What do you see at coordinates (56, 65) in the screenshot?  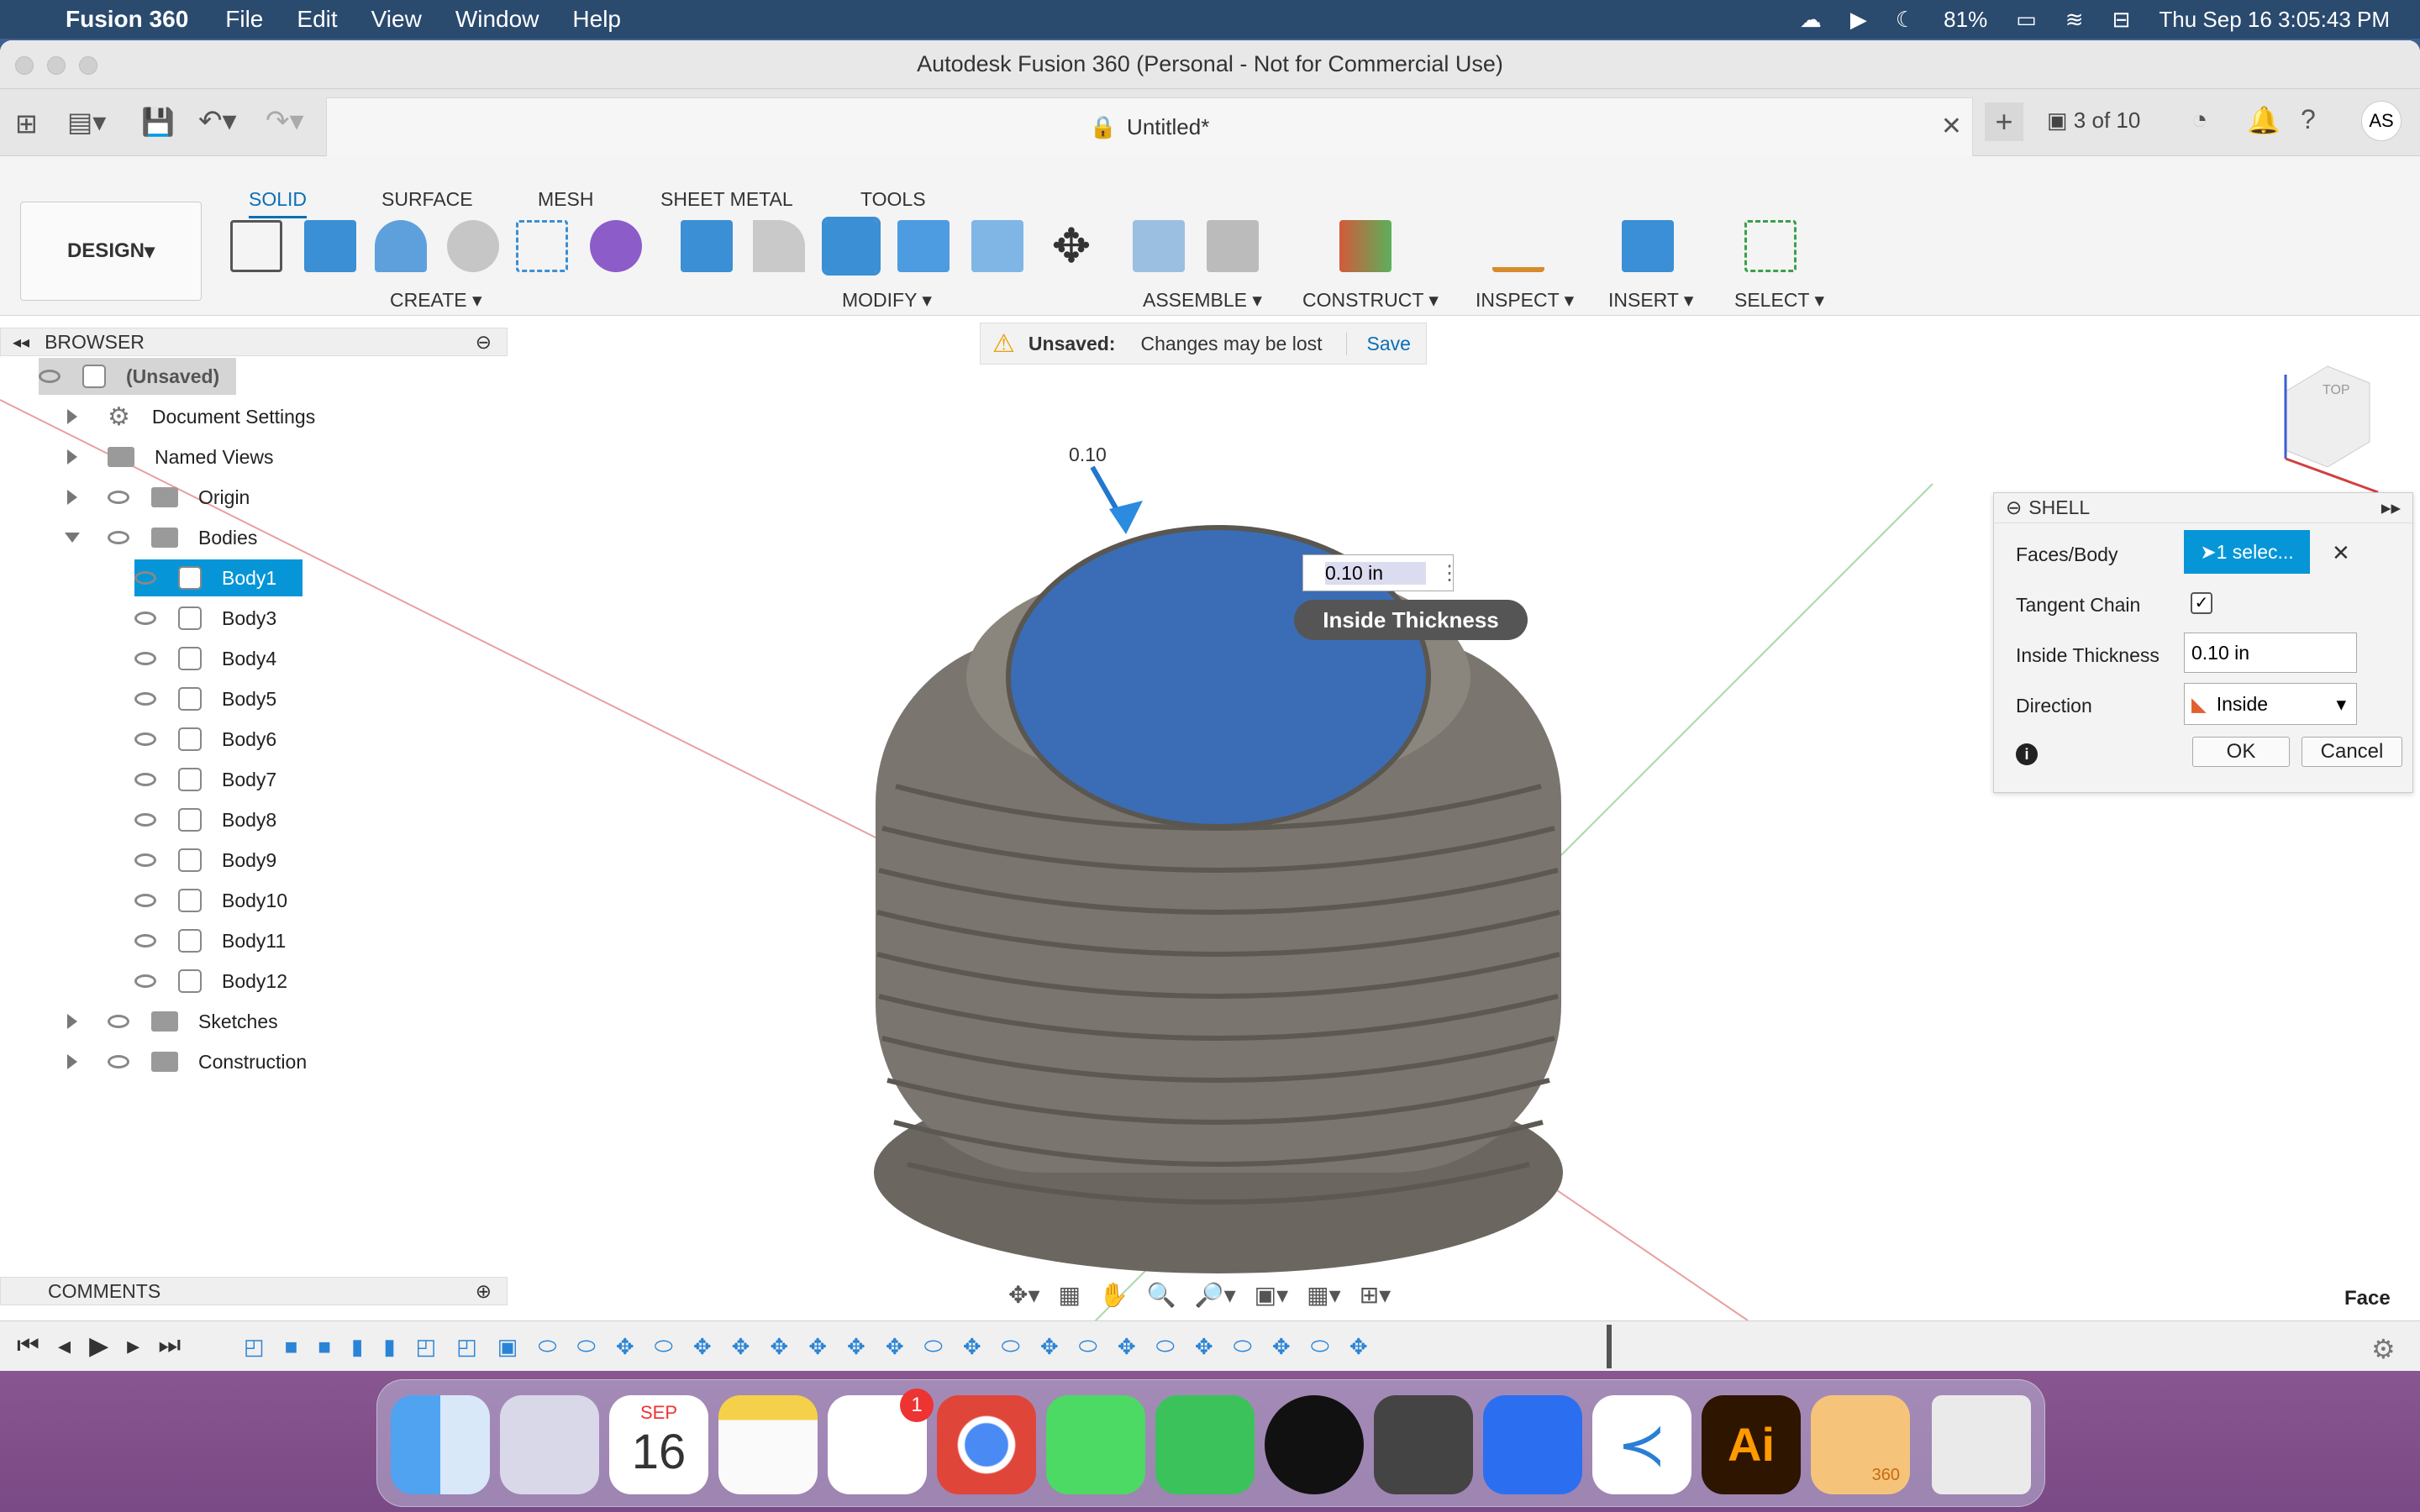 I see `minimize-window-button` at bounding box center [56, 65].